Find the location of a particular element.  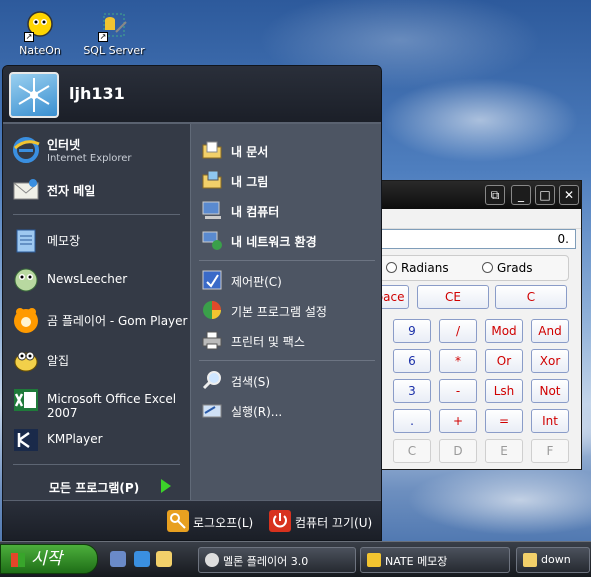

quicklaunch-internet-explorer-icon is located at coordinates (142, 559).